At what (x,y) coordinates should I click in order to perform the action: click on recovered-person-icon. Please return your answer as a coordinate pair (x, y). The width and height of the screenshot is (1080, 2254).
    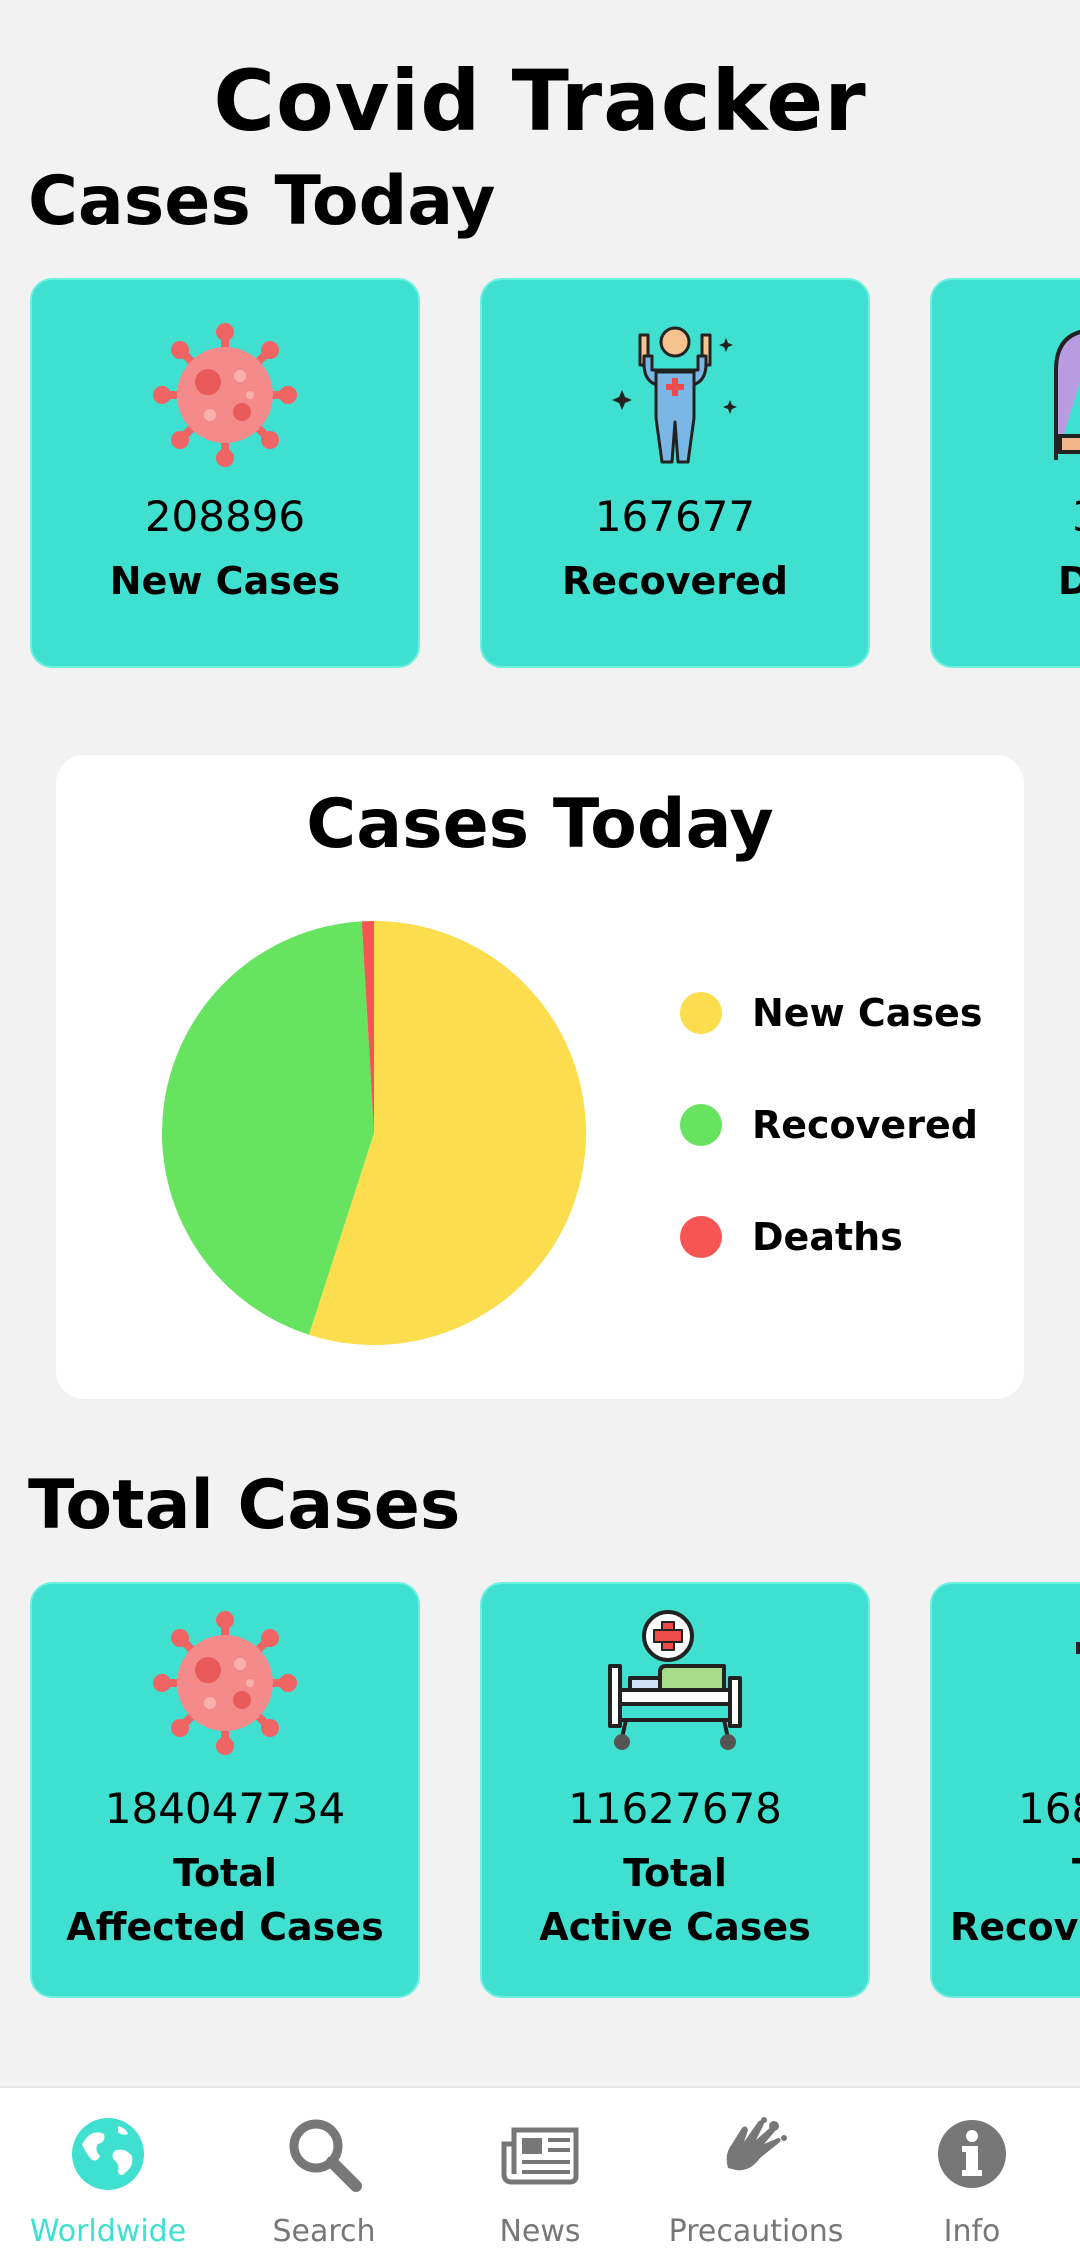
    Looking at the image, I should click on (674, 395).